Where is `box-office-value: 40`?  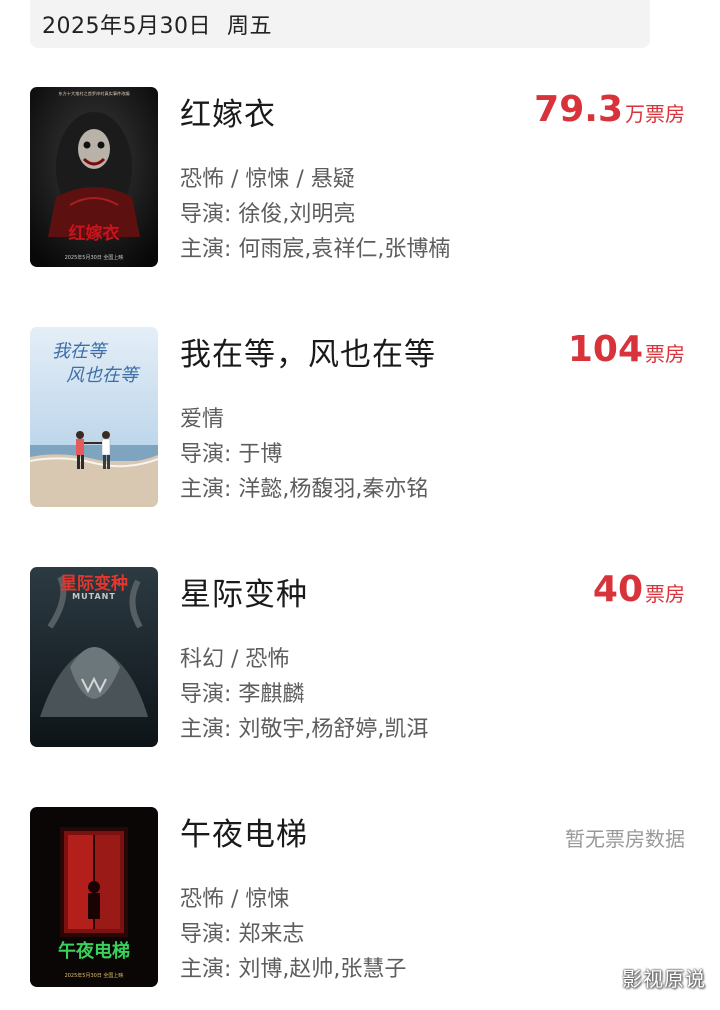 box-office-value: 40 is located at coordinates (617, 589).